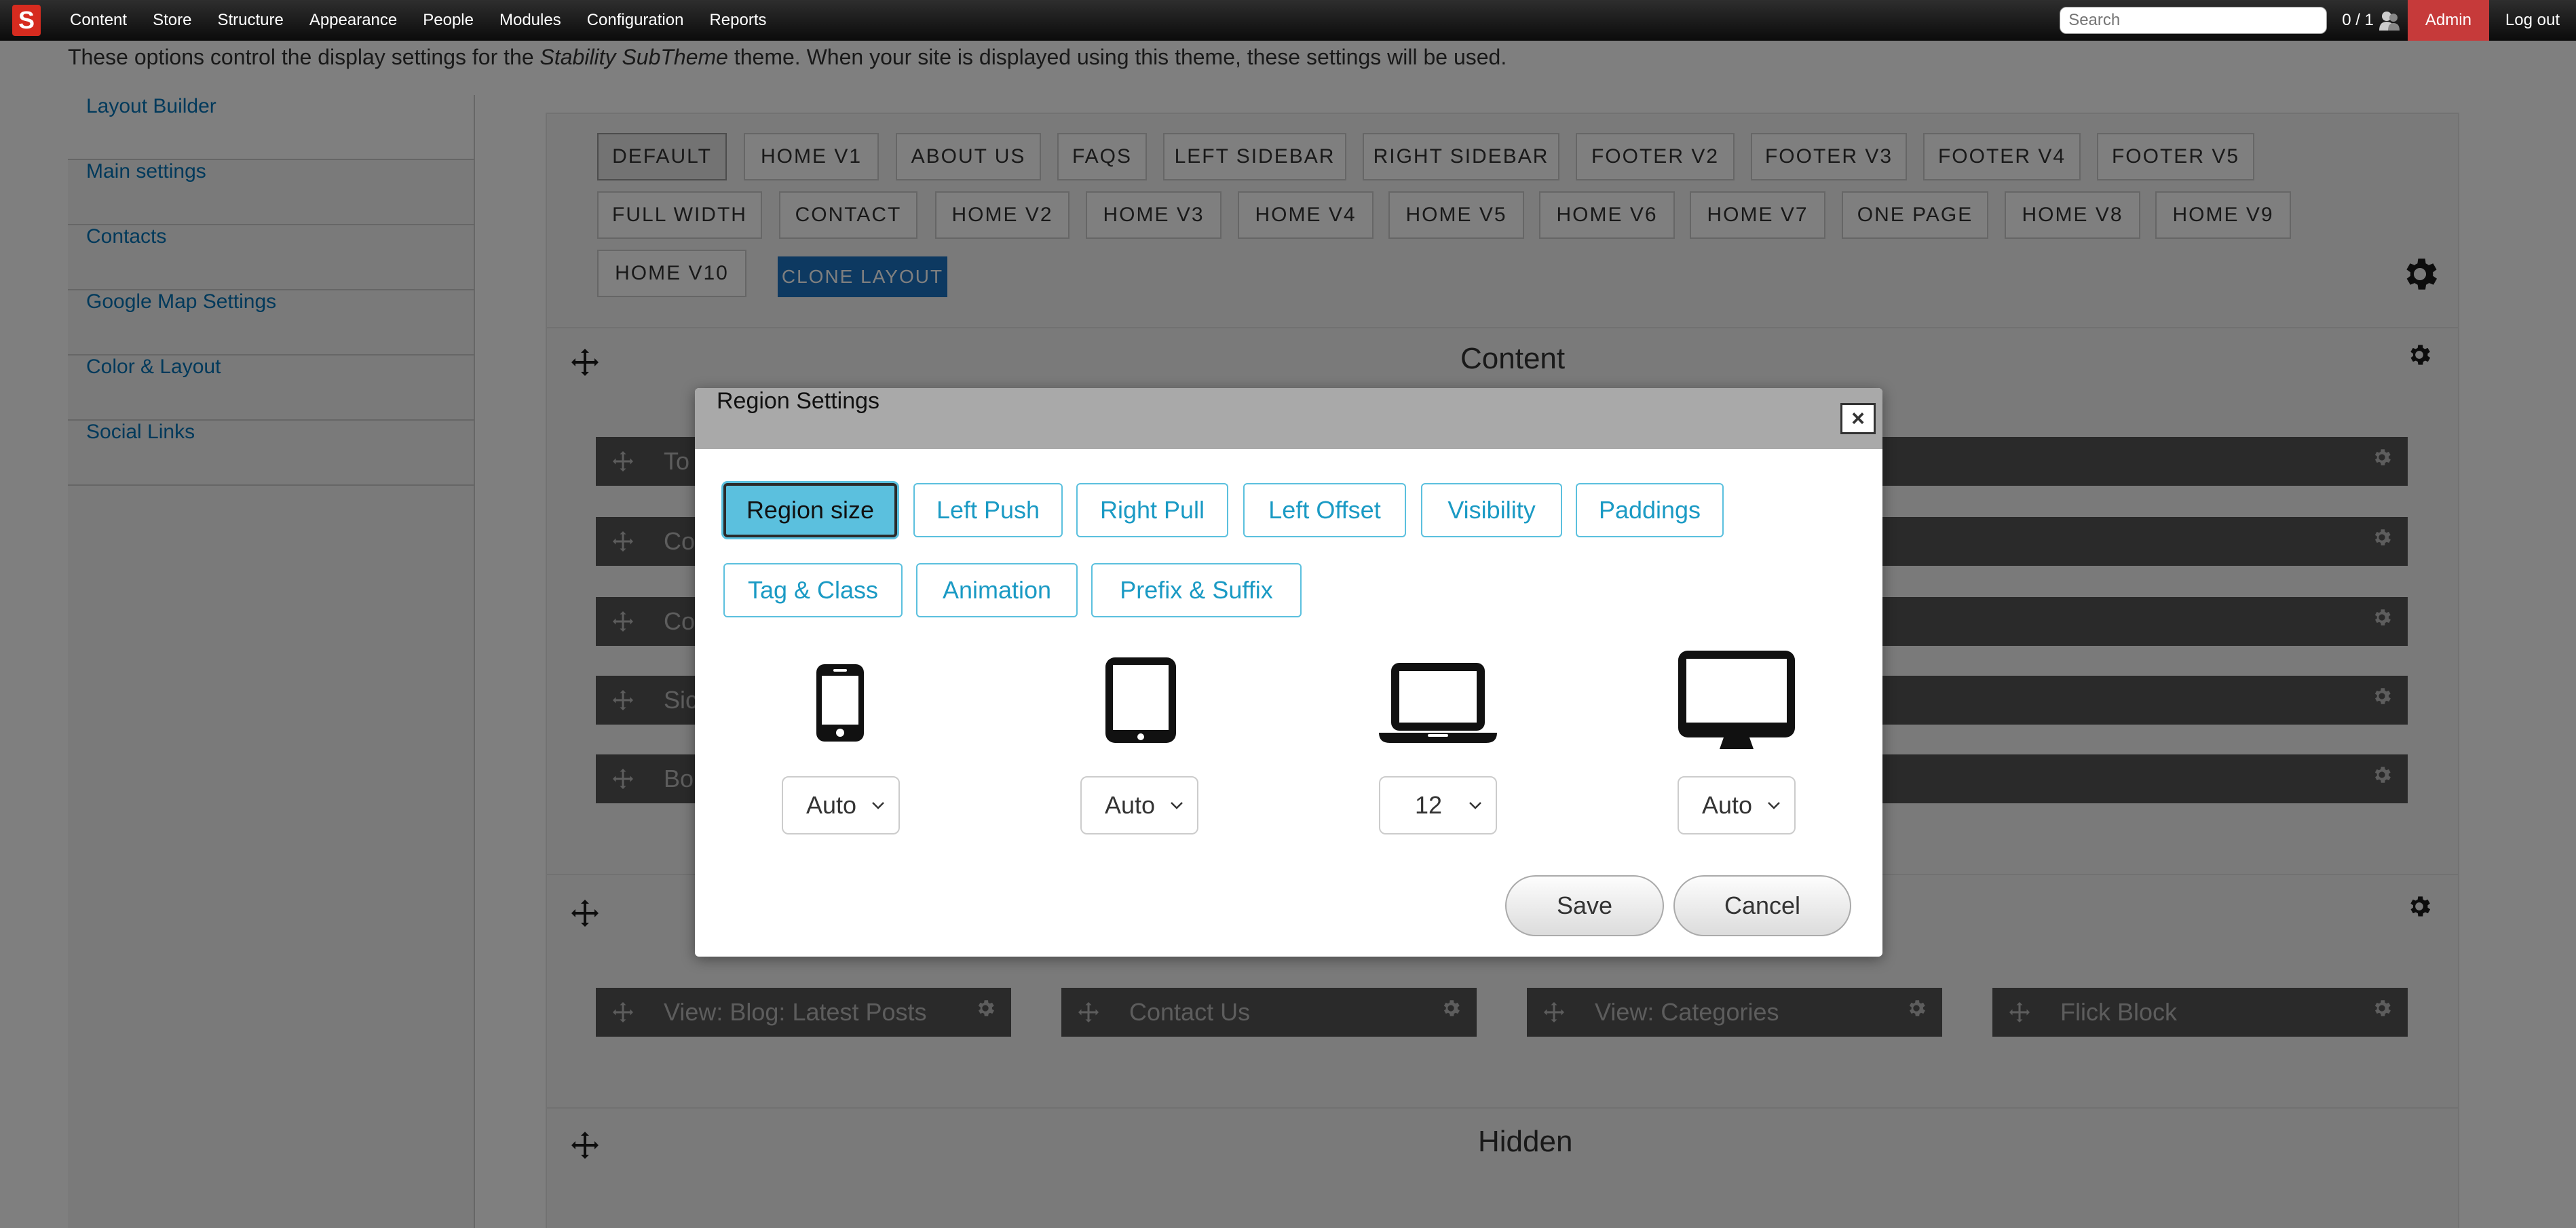 This screenshot has width=2576, height=1228. What do you see at coordinates (99, 20) in the screenshot?
I see `menu-content: Content` at bounding box center [99, 20].